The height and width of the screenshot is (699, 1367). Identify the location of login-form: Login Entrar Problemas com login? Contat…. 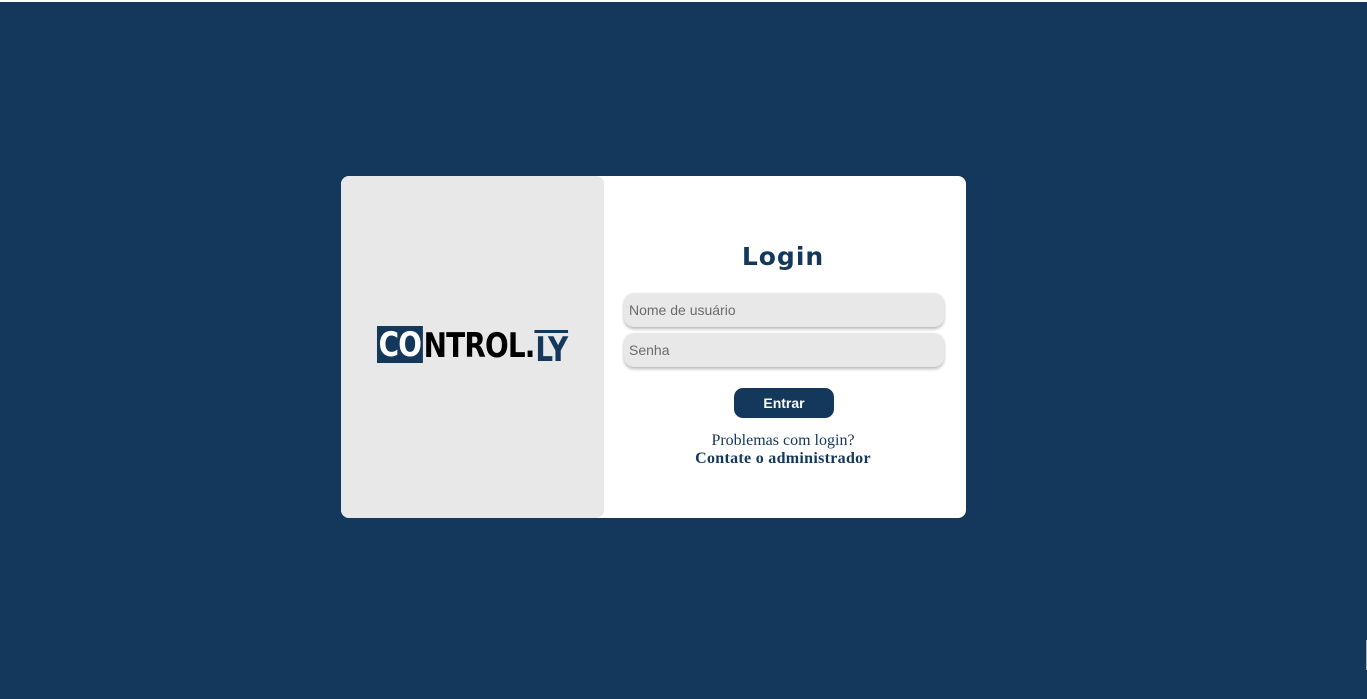
(785, 347).